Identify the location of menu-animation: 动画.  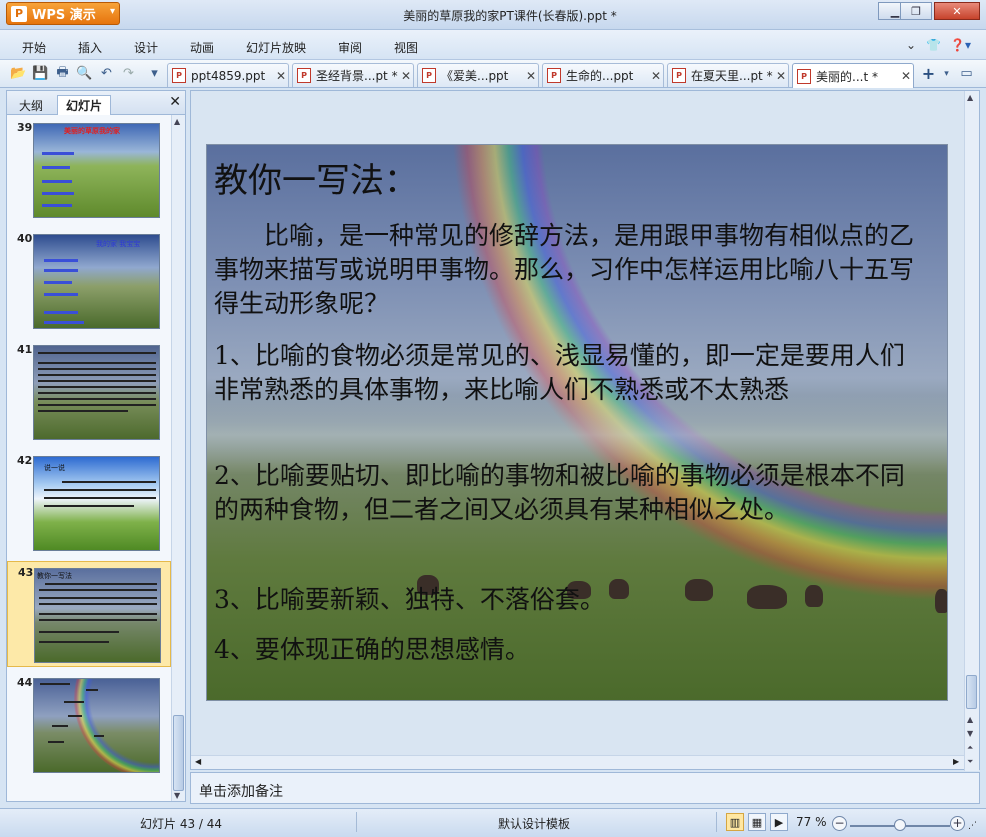
(202, 47).